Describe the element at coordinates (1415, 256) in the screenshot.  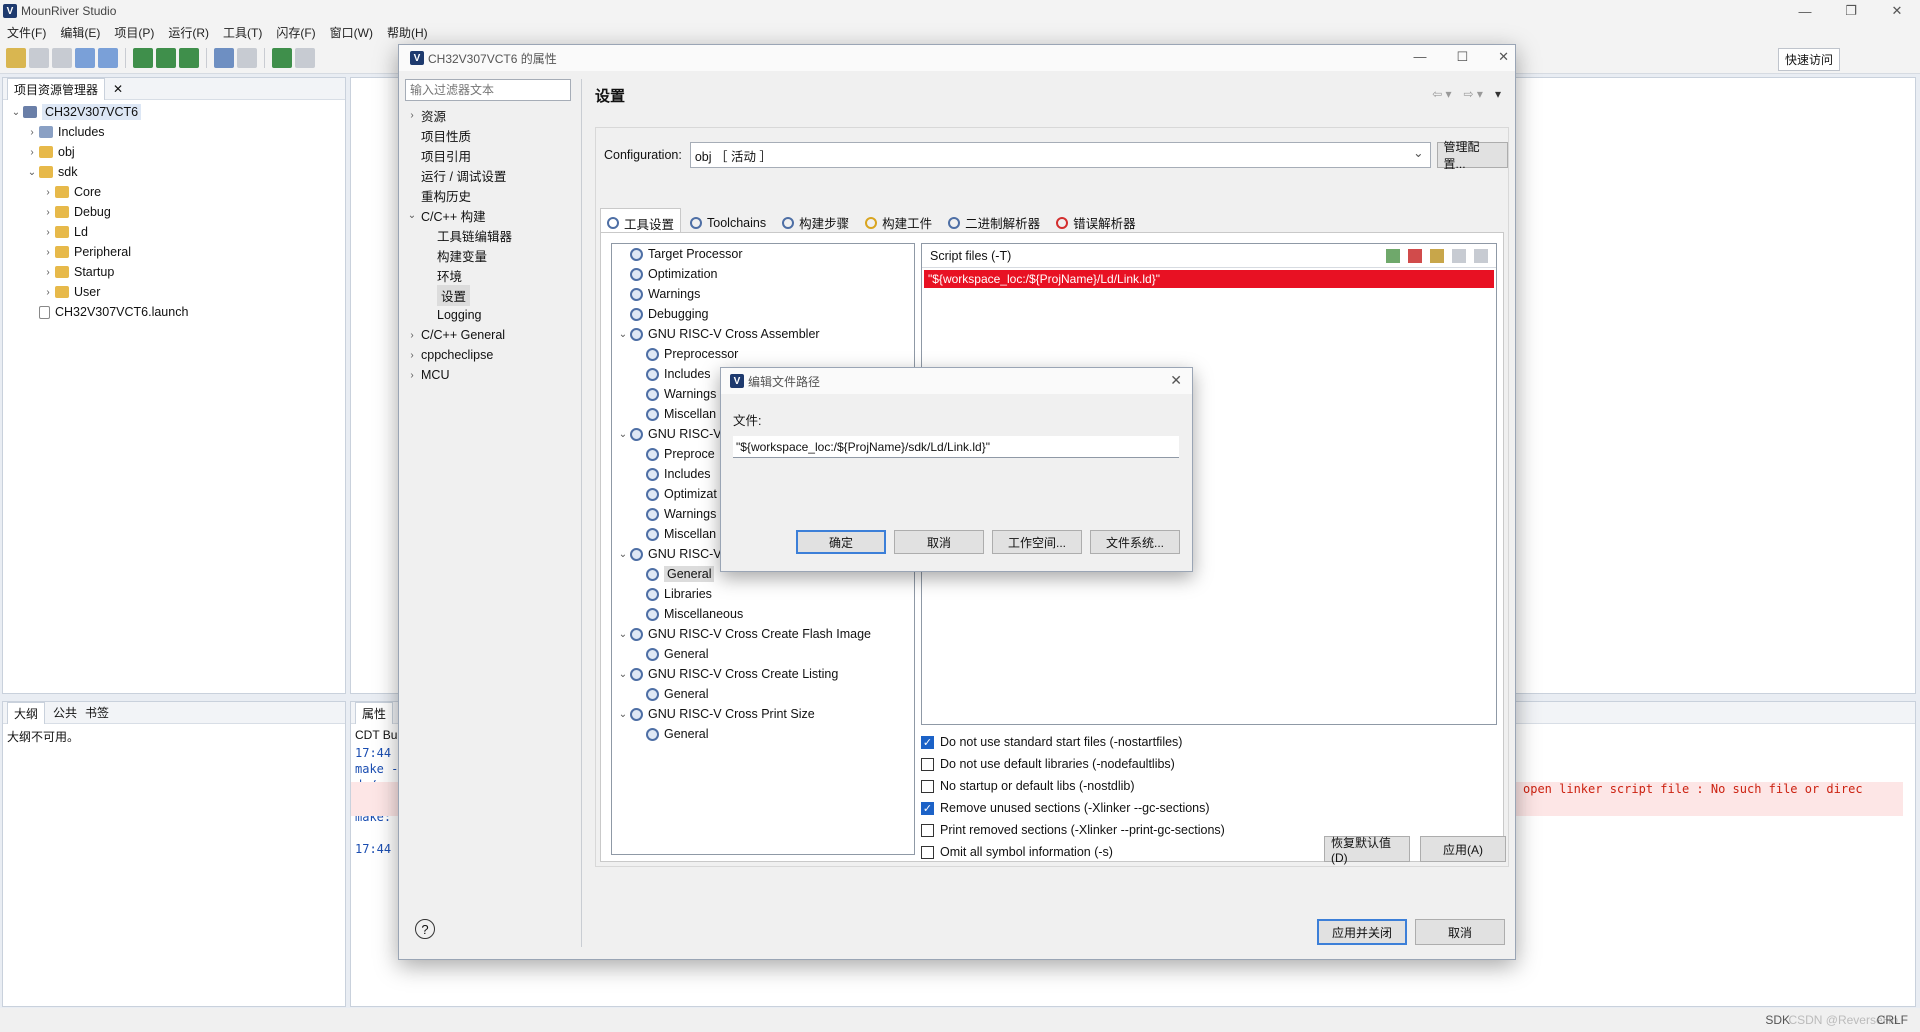
I see `delete-icon` at that location.